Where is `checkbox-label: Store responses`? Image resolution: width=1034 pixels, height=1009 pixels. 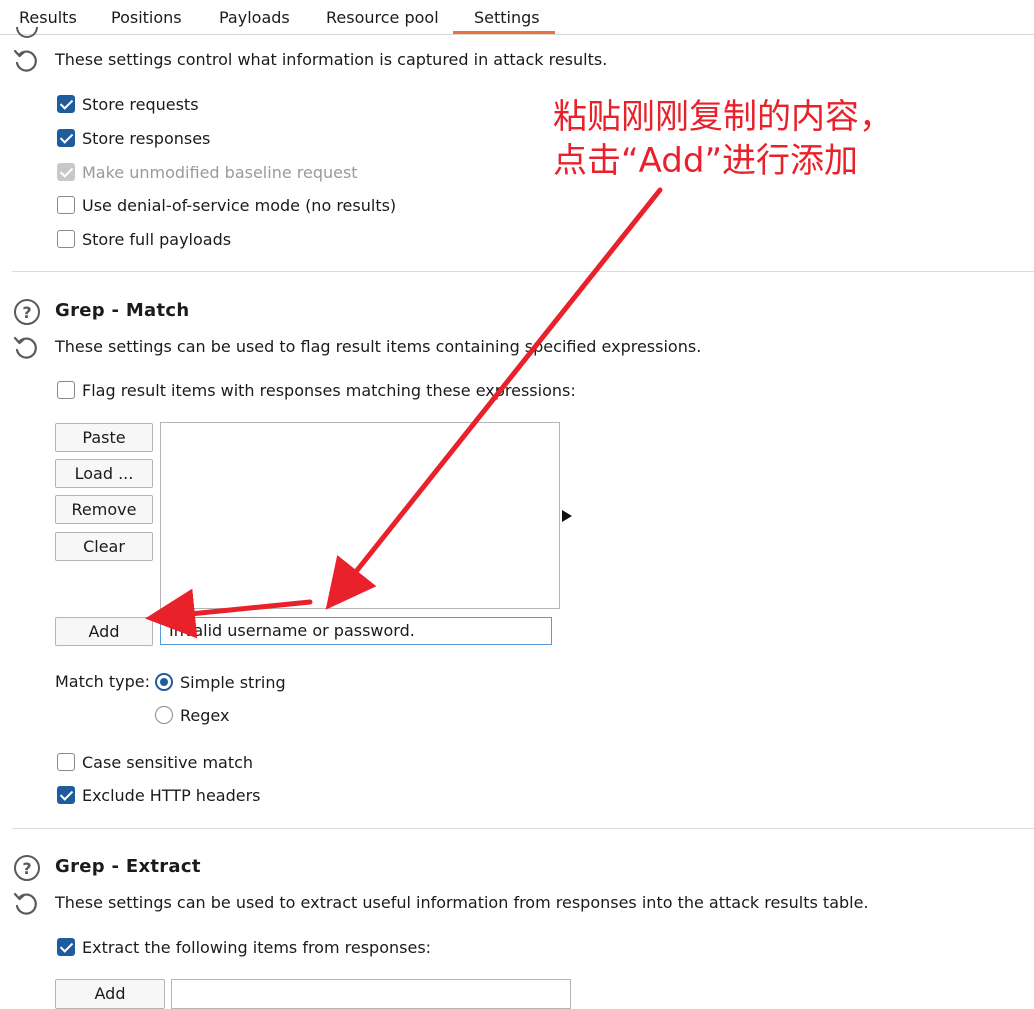 checkbox-label: Store responses is located at coordinates (146, 138).